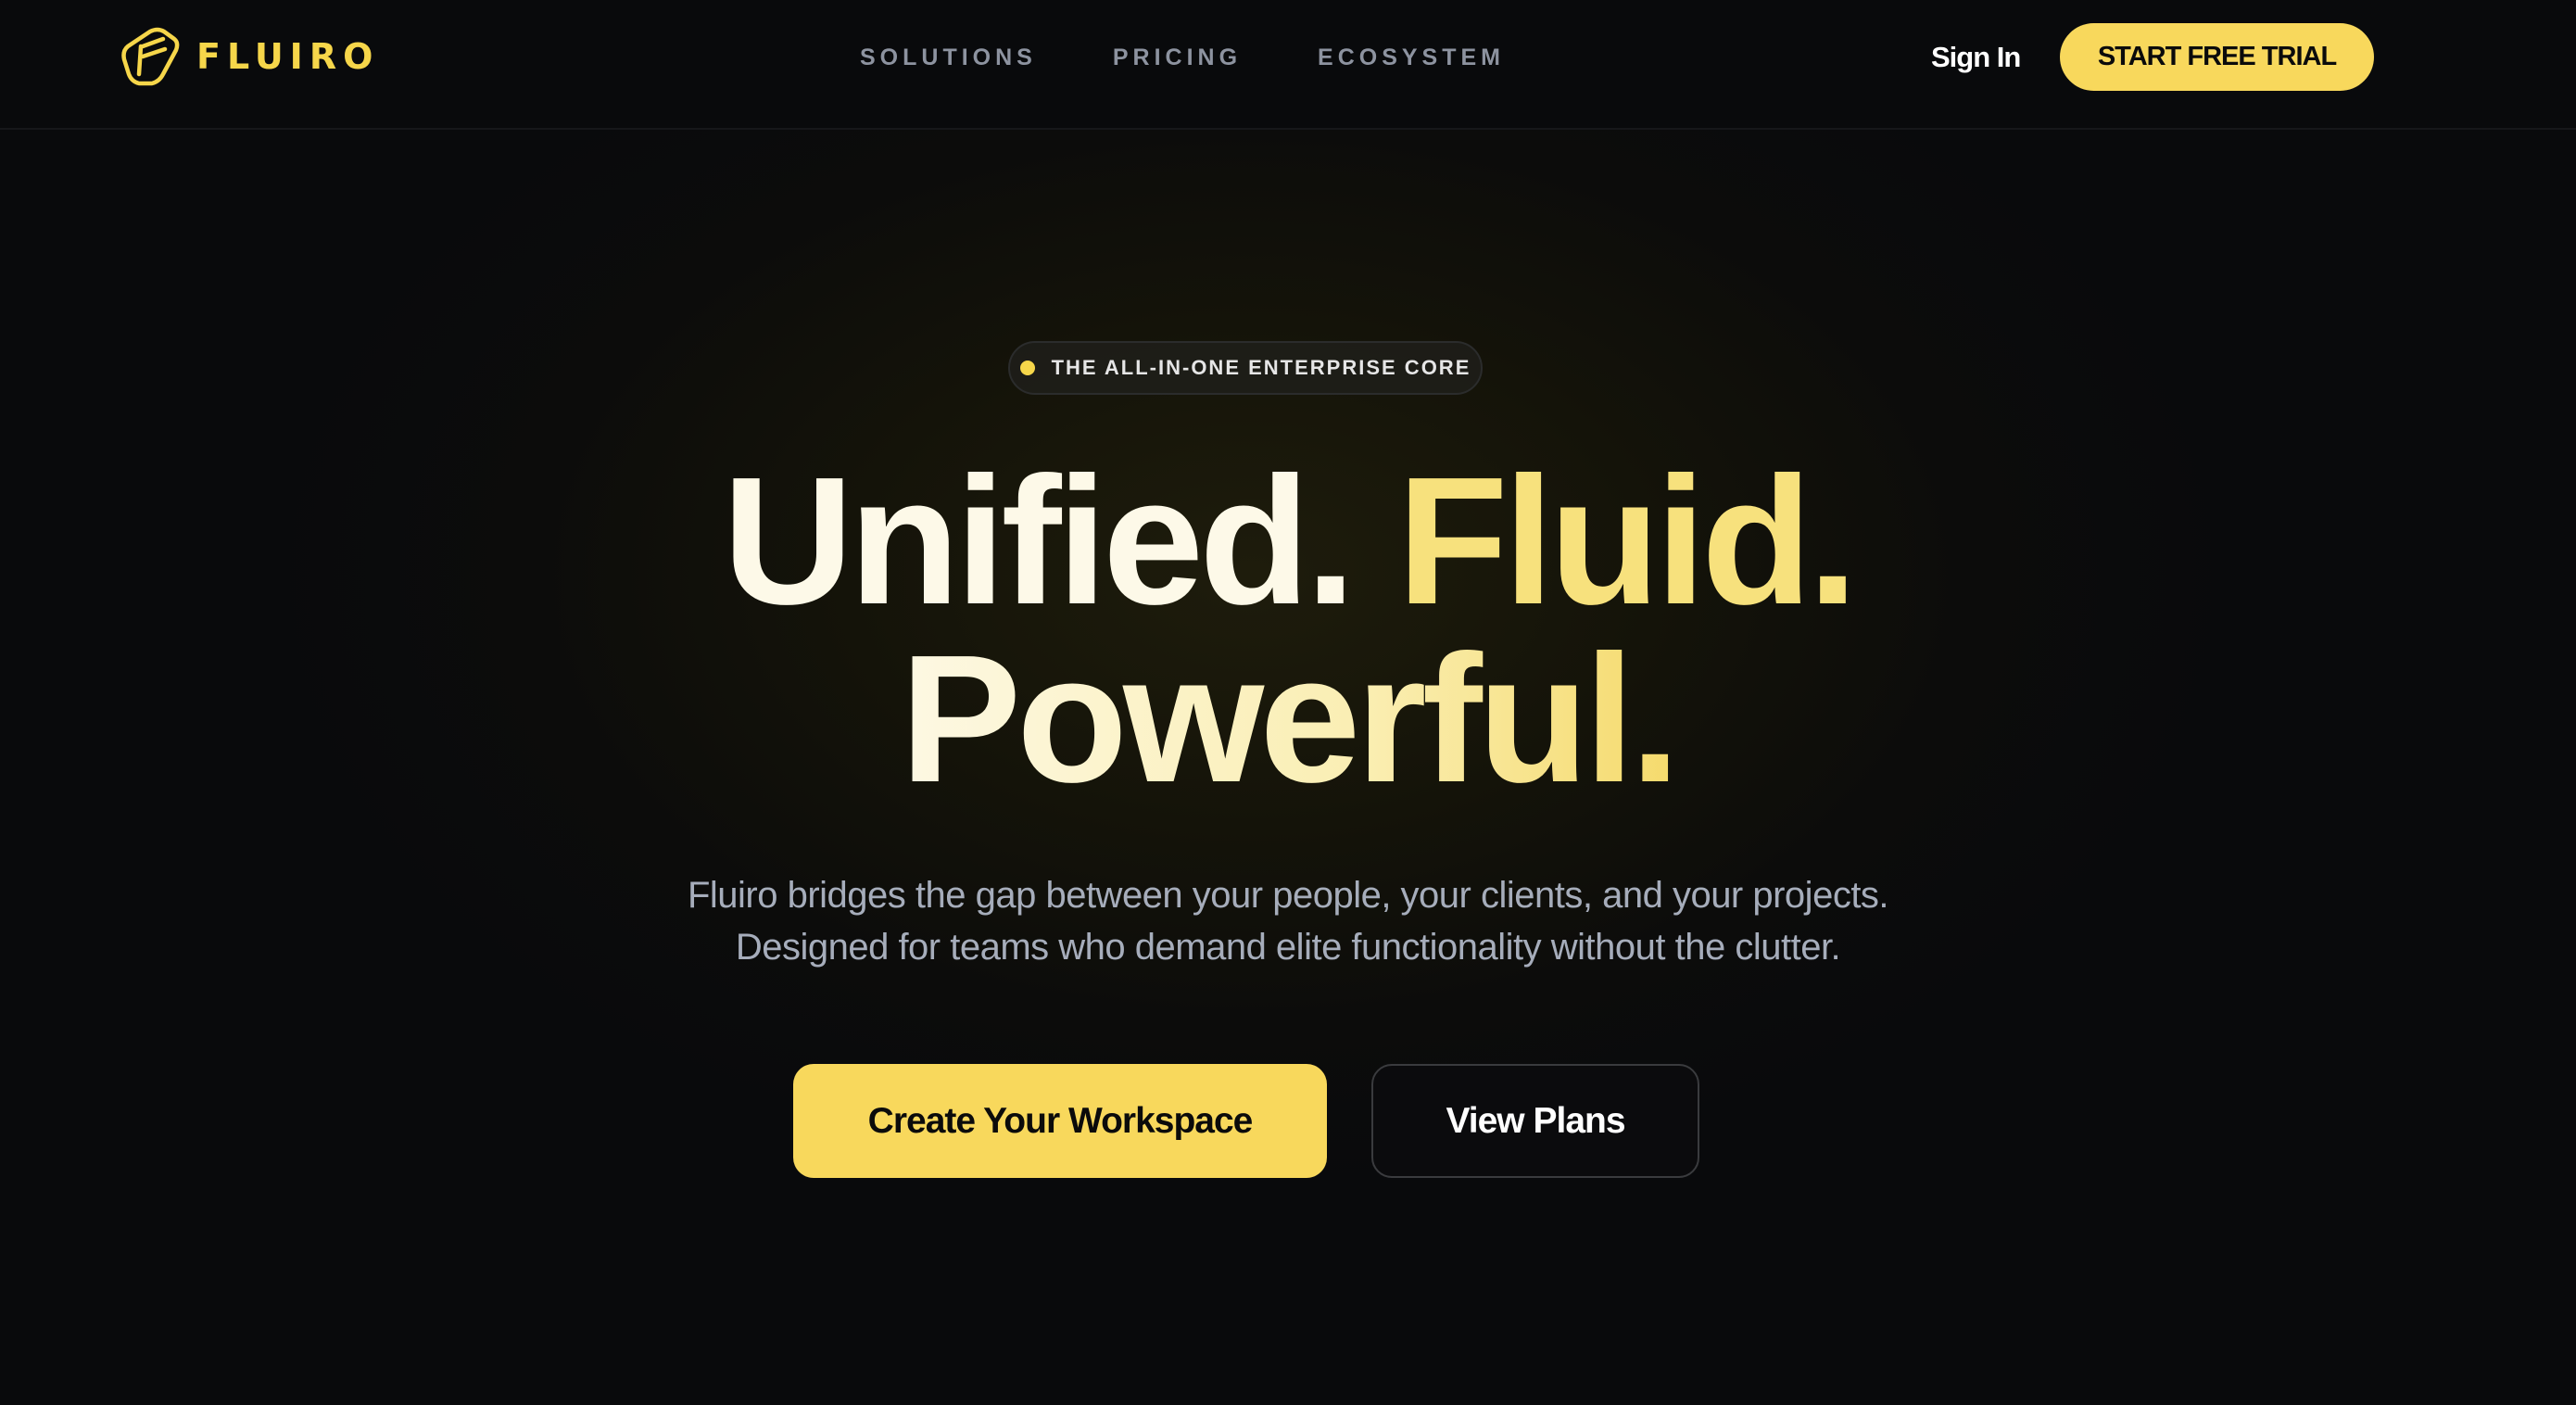 This screenshot has height=1405, width=2576. Describe the element at coordinates (1627, 540) in the screenshot. I see `headline-word-fluid: Fluid.` at that location.